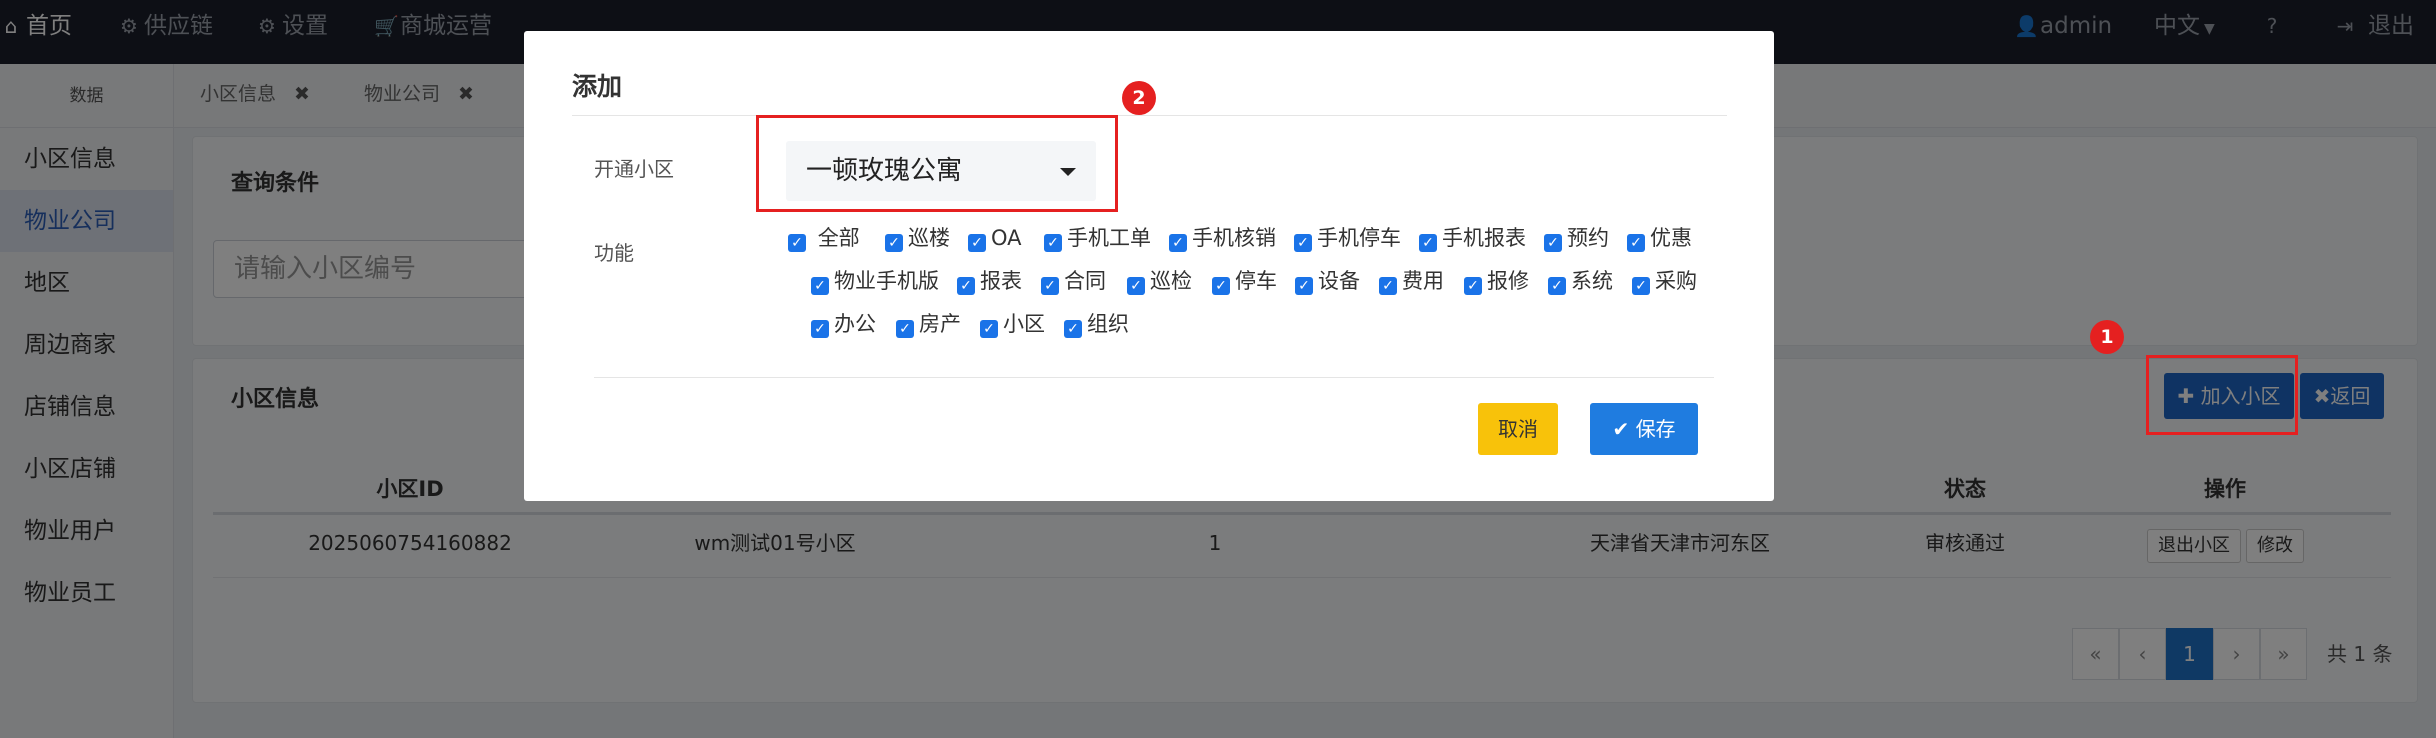 This screenshot has width=2436, height=738. I want to click on function-checkbox: ✓ 房产, so click(928, 324).